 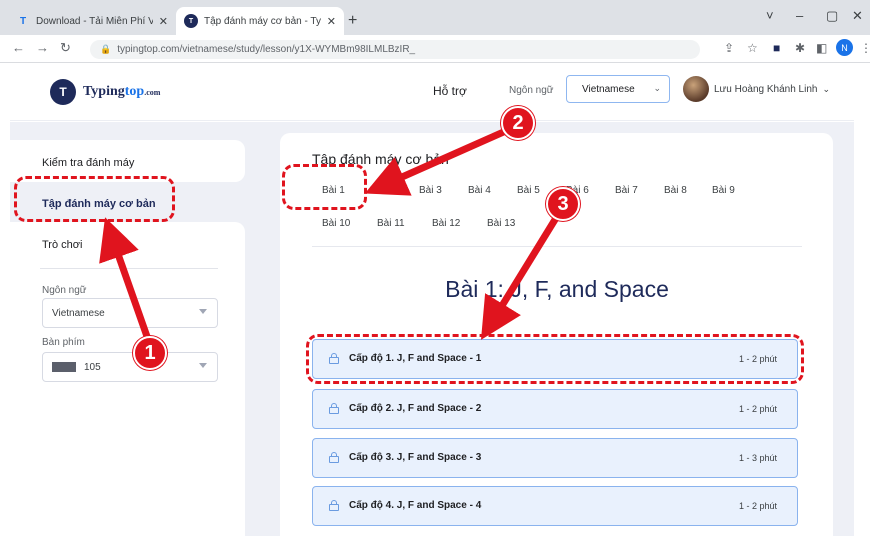 I want to click on step-badge-1: 1, so click(x=150, y=353).